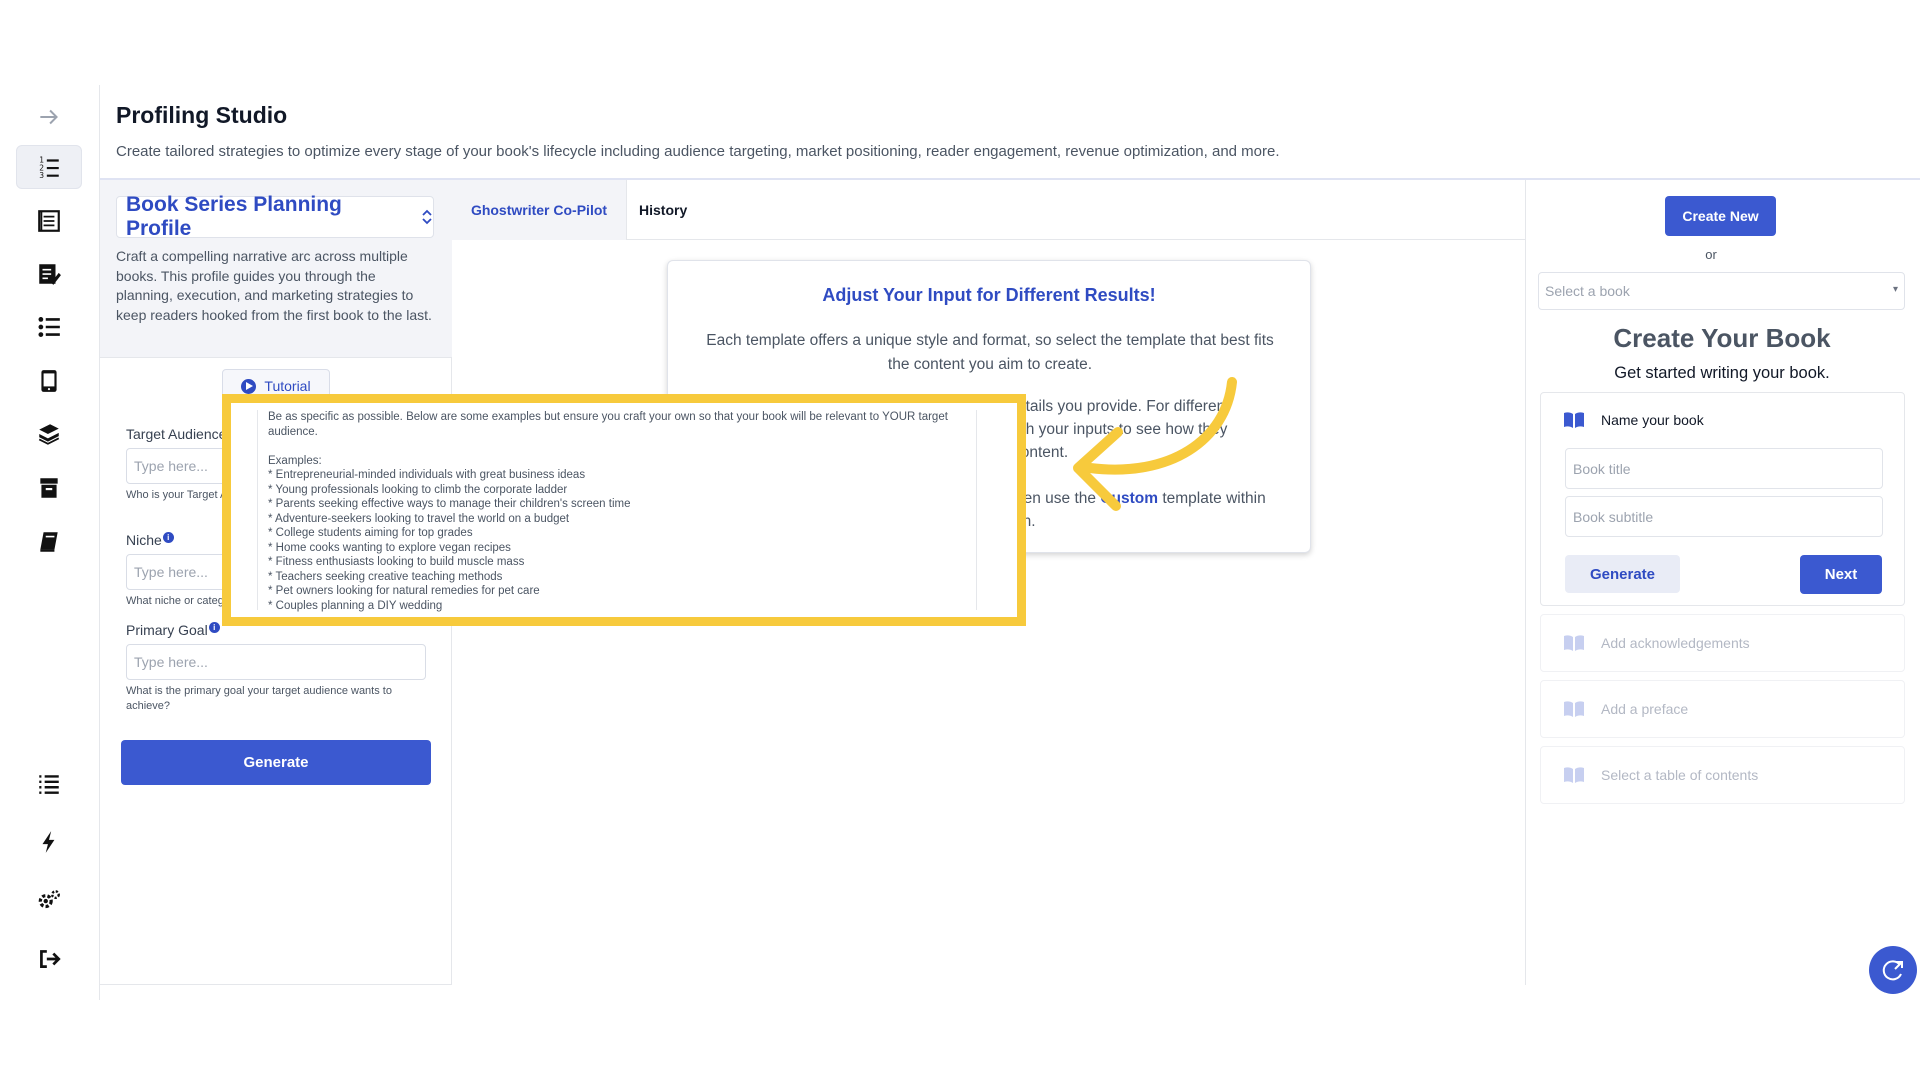 This screenshot has height=1080, width=1920. Describe the element at coordinates (1895, 289) in the screenshot. I see `chevron-down-icon: ▾` at that location.